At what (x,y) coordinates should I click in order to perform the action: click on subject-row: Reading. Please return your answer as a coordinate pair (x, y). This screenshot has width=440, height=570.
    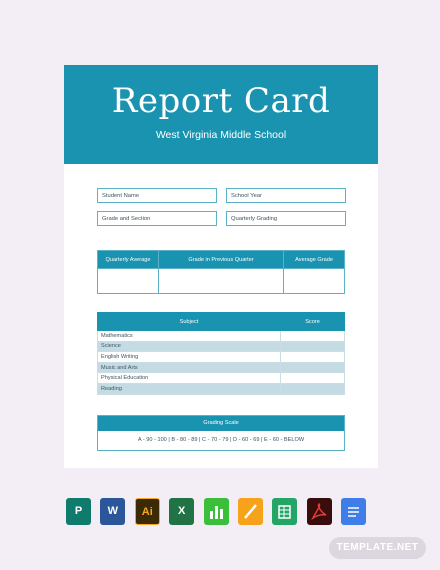
    Looking at the image, I should click on (189, 388).